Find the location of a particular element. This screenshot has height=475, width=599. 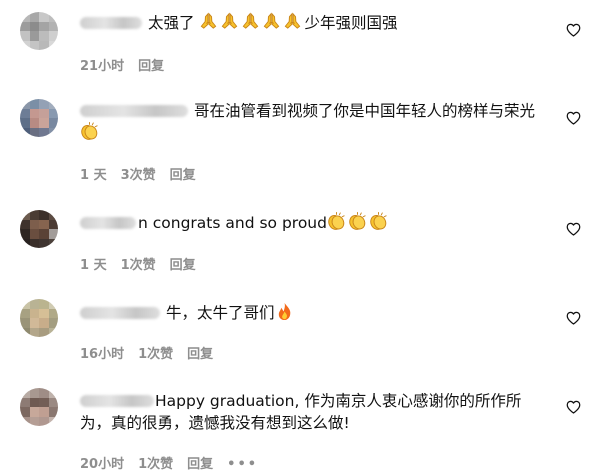

comment-text-main: 牛，太牛了哥们 is located at coordinates (220, 313).